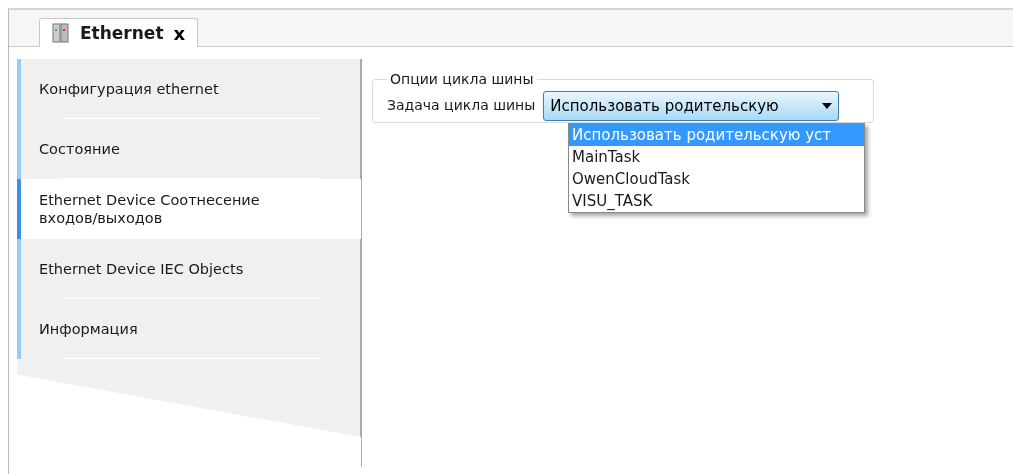 Image resolution: width=1013 pixels, height=474 pixels. Describe the element at coordinates (461, 104) in the screenshot. I see `field-label: Задача цикла шины` at that location.